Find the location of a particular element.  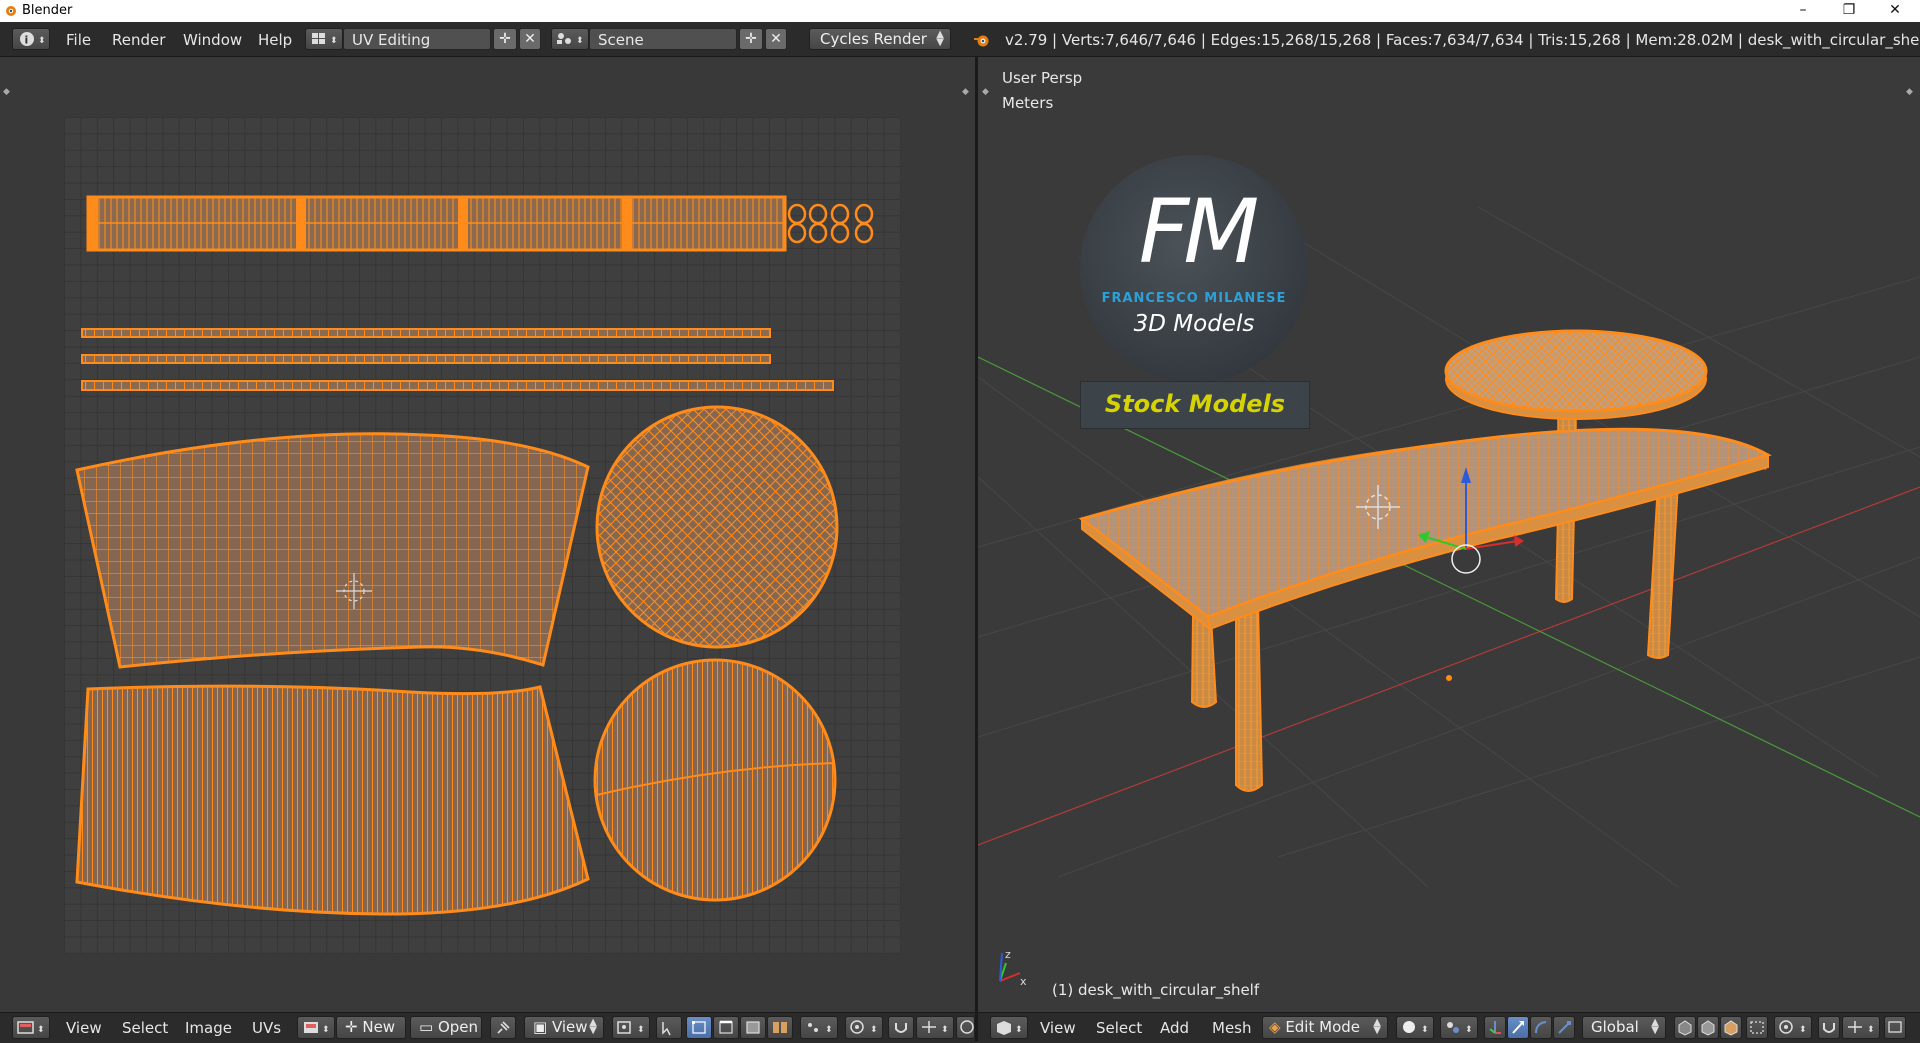

uv-menu-select: Select is located at coordinates (145, 1028).